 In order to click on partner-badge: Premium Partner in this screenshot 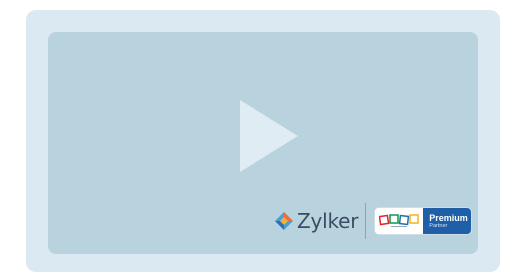, I will do `click(423, 221)`.